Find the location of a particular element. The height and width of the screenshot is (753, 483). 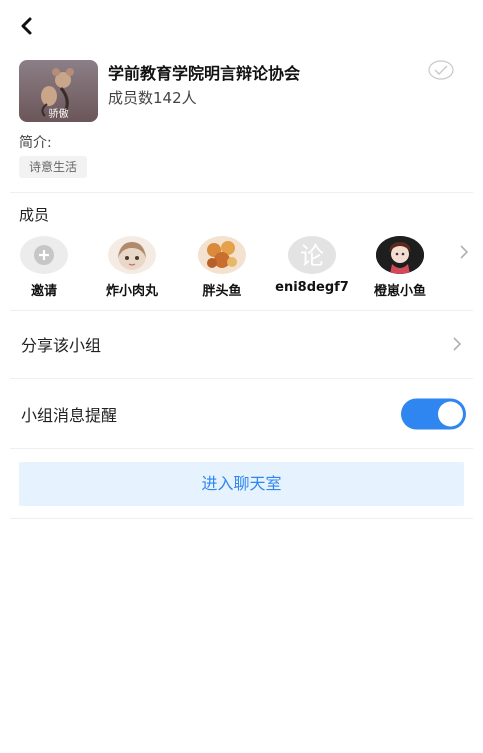

toggle-knob is located at coordinates (450, 414).